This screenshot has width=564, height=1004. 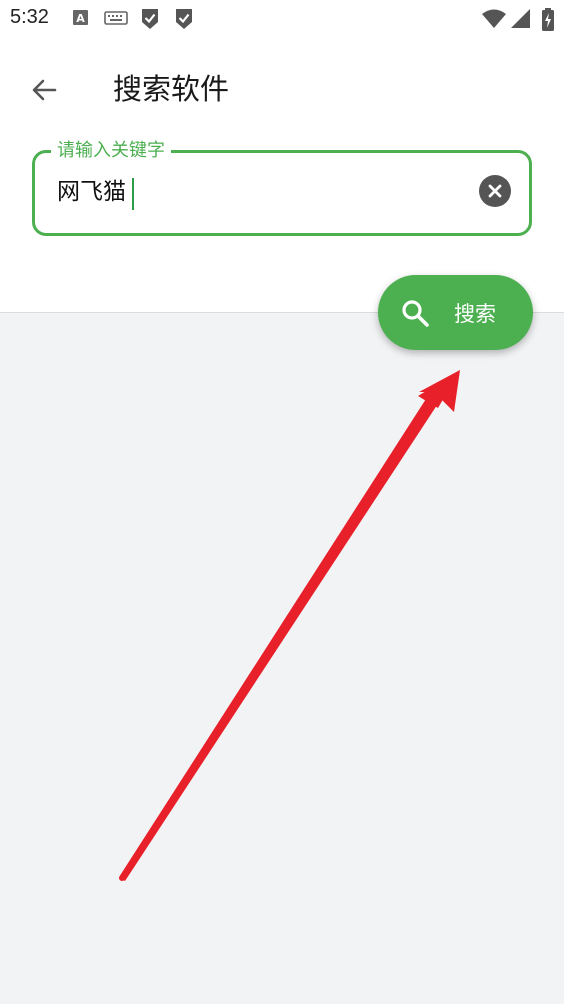 What do you see at coordinates (494, 18) in the screenshot?
I see `wifi-icon` at bounding box center [494, 18].